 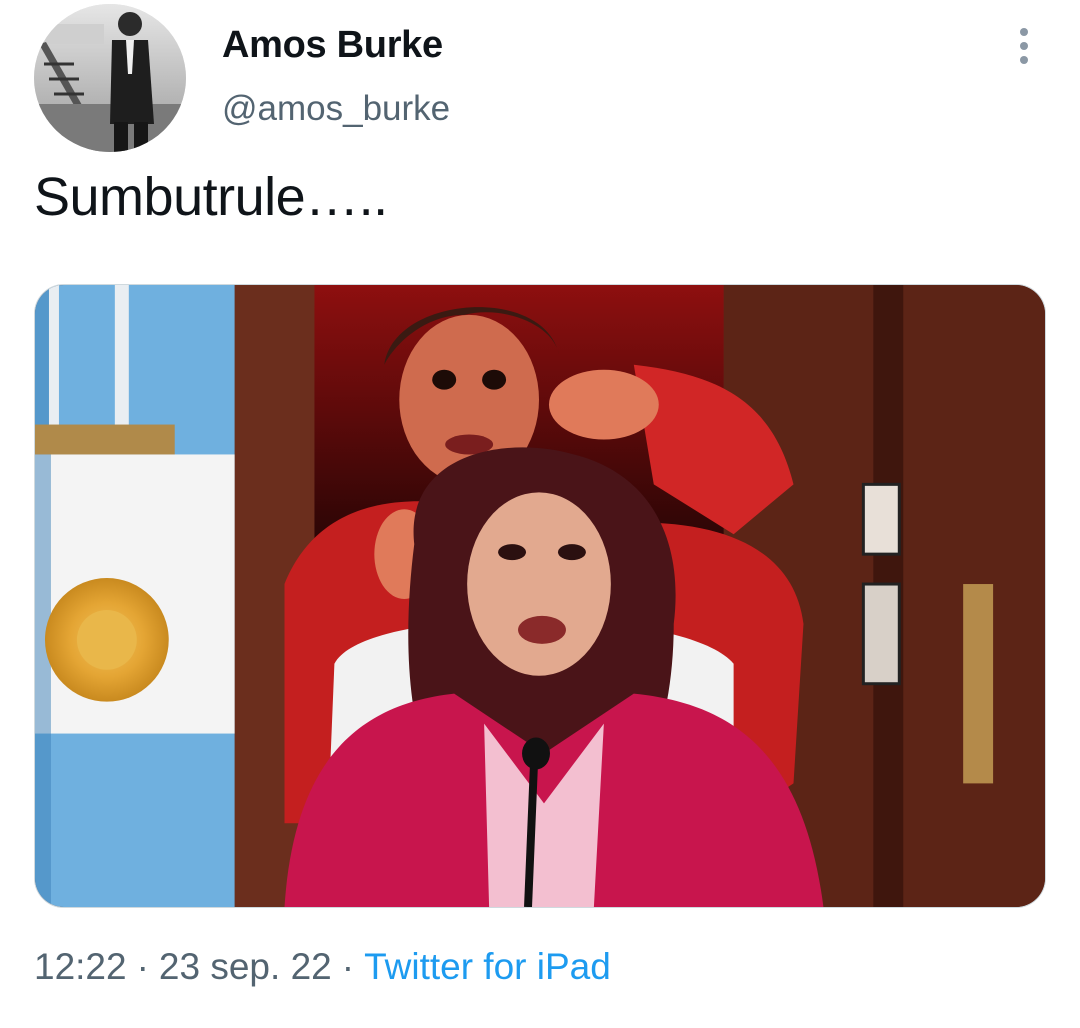 I want to click on author-handle: @amos_burke, so click(x=336, y=109).